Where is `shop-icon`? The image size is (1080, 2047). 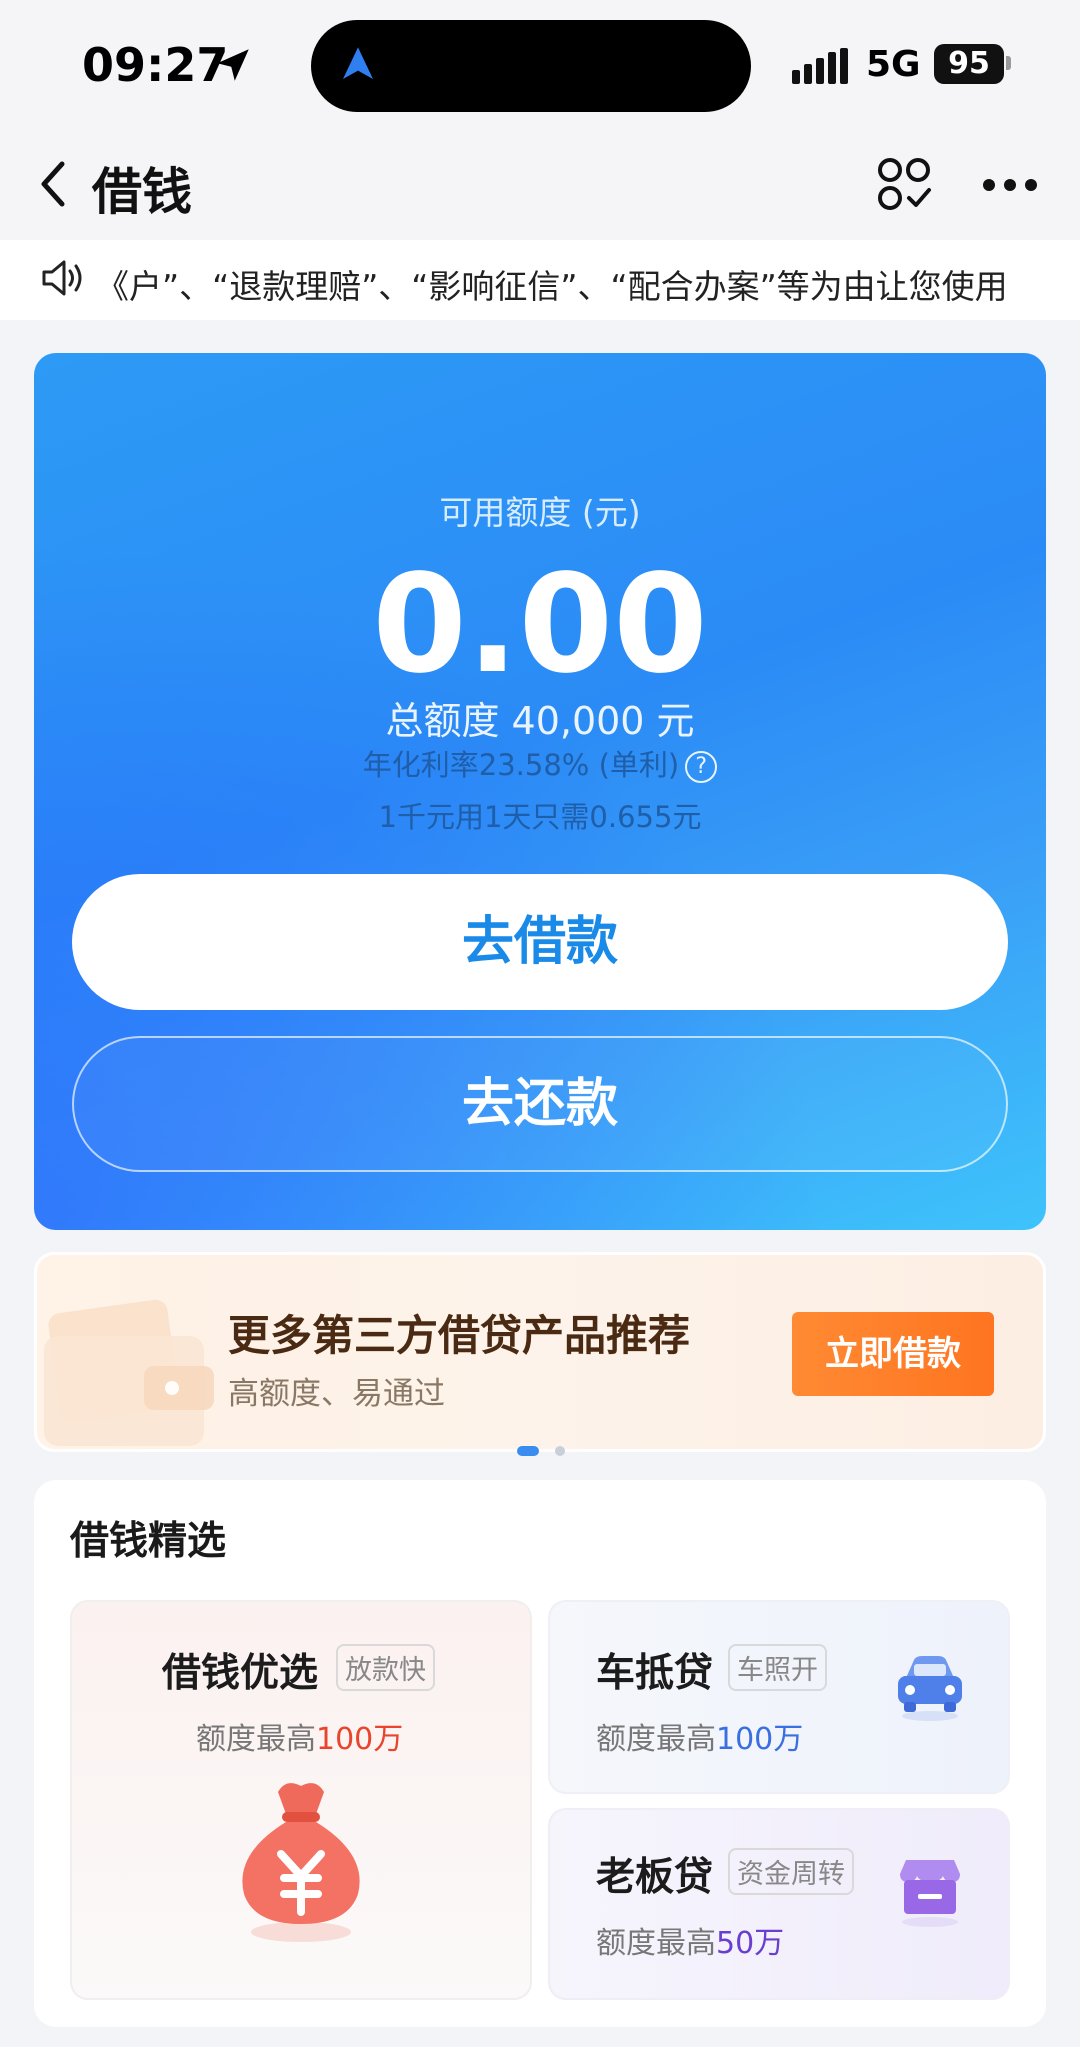 shop-icon is located at coordinates (930, 1893).